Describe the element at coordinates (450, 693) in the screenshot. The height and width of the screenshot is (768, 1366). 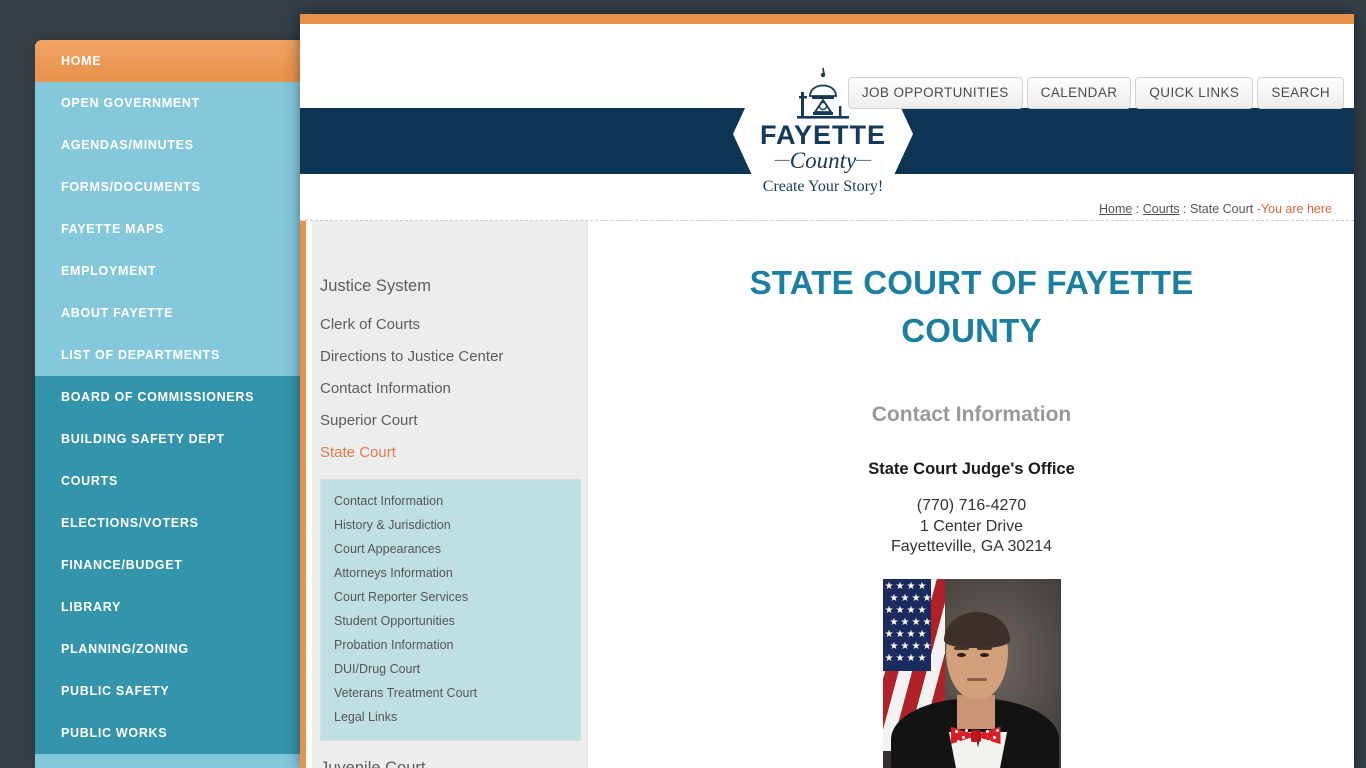
I see `submenu-item-veterans-treatment-court: Veterans Treatment Court` at that location.